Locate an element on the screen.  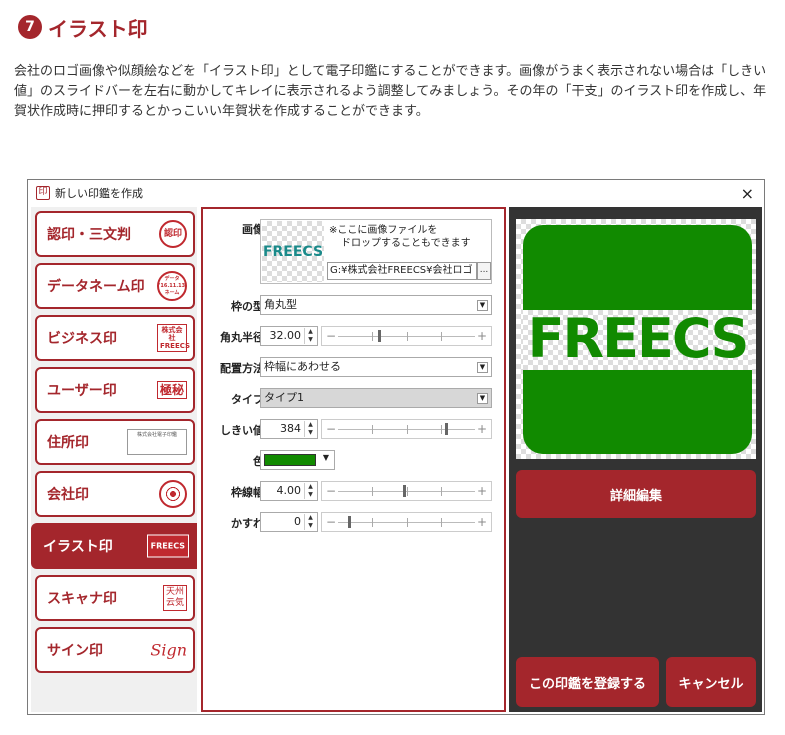
date-seal-icon: データ '16.11.13 ネーム is located at coordinates (172, 286).